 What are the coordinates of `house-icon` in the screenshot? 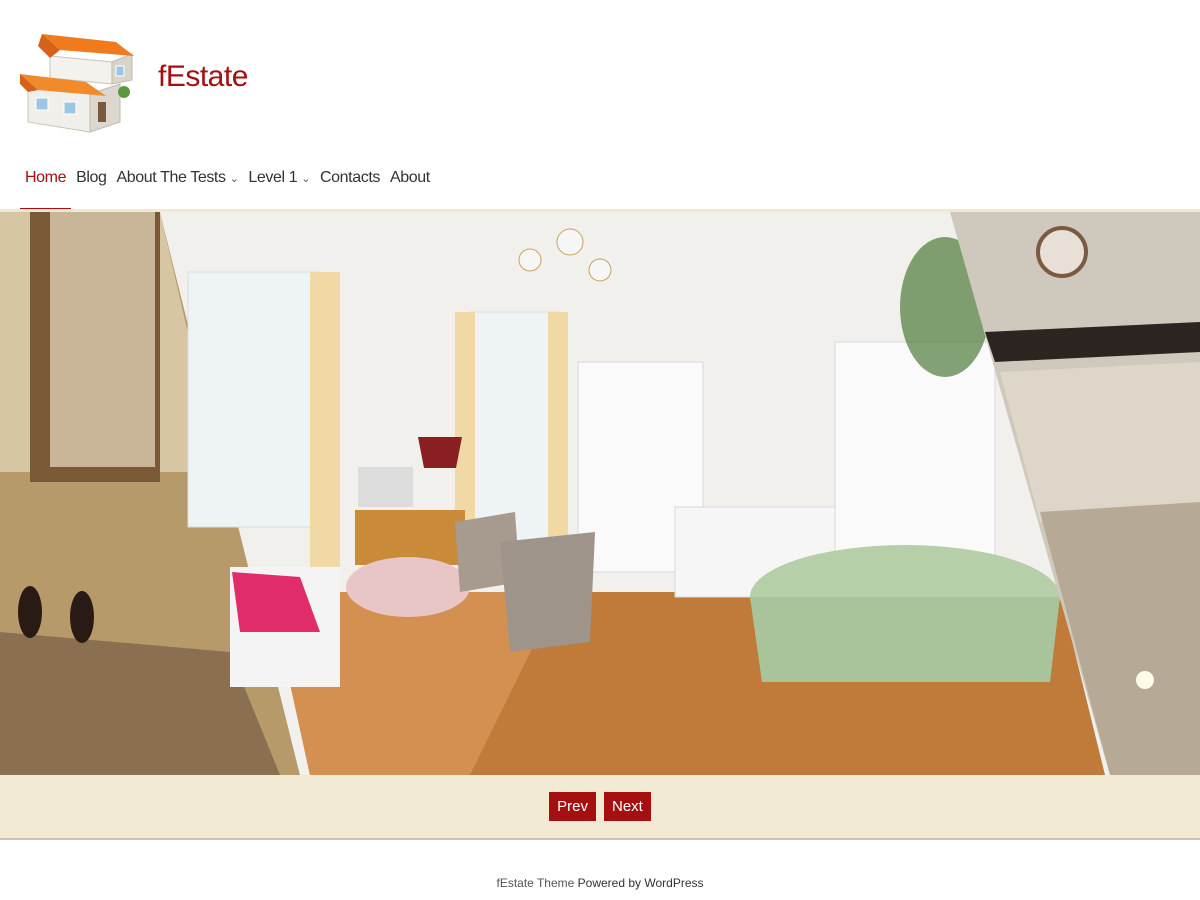 It's located at (79, 81).